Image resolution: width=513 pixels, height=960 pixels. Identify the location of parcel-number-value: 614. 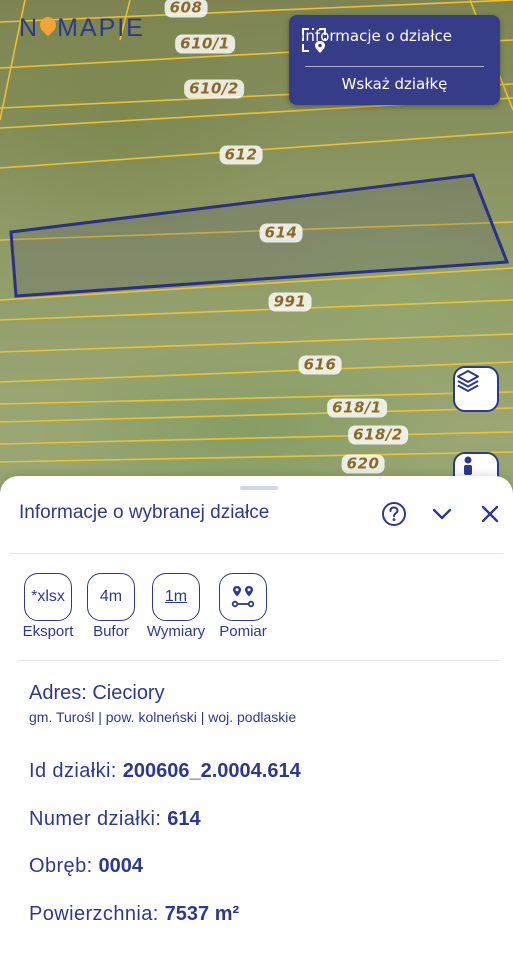
(184, 819).